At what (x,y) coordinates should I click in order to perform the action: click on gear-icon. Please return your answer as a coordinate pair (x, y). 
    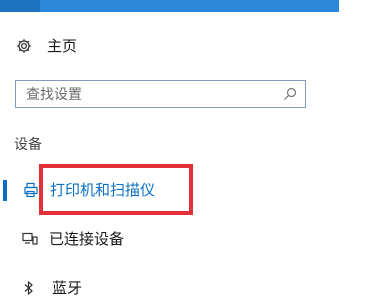
    Looking at the image, I should click on (24, 46).